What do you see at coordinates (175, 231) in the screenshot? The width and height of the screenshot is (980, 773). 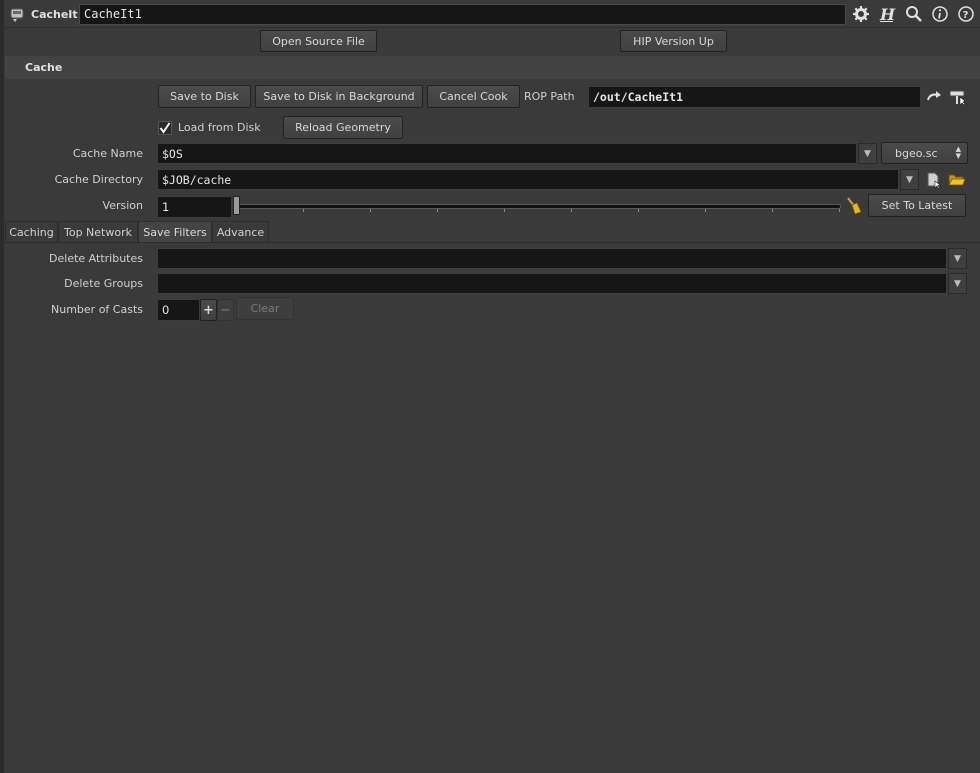 I see `tab-save-filters: Save Filters` at bounding box center [175, 231].